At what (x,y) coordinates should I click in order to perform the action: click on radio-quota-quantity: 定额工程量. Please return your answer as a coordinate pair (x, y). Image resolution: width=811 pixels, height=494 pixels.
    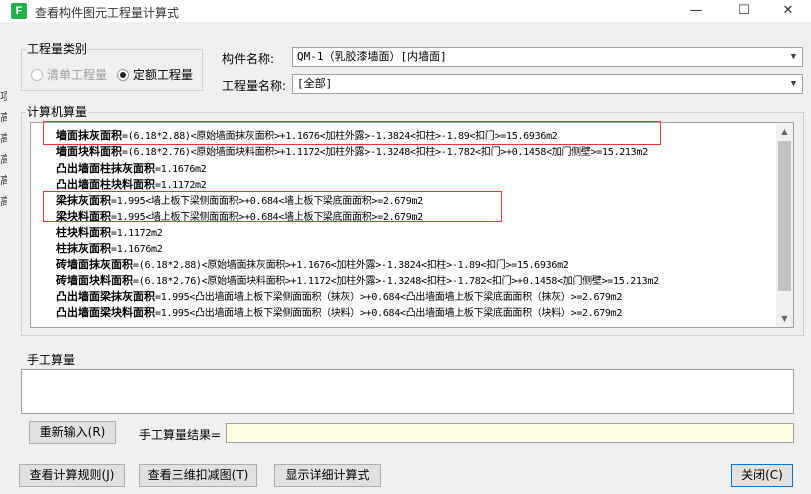
    Looking at the image, I should click on (155, 74).